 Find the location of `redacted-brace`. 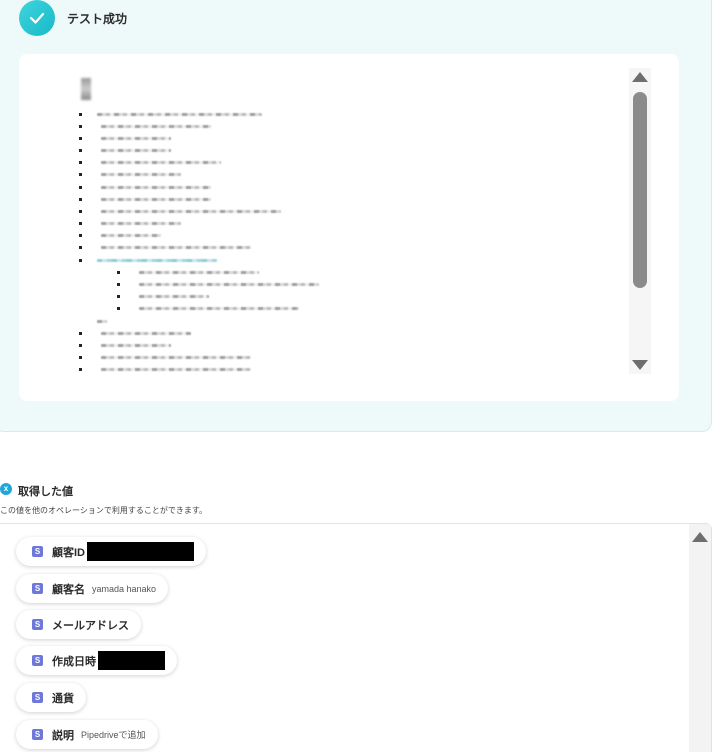

redacted-brace is located at coordinates (86, 89).